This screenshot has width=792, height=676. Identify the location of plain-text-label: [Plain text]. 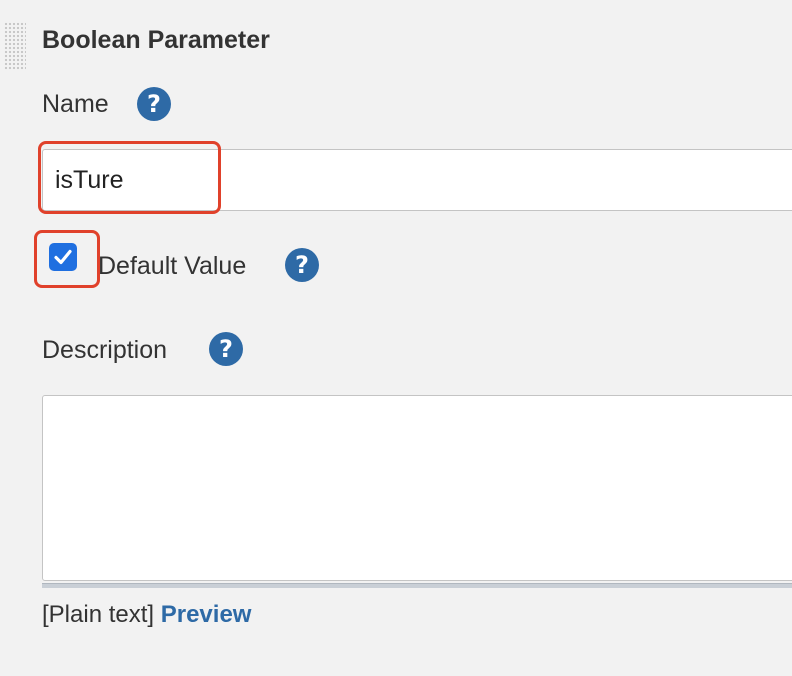
(98, 614).